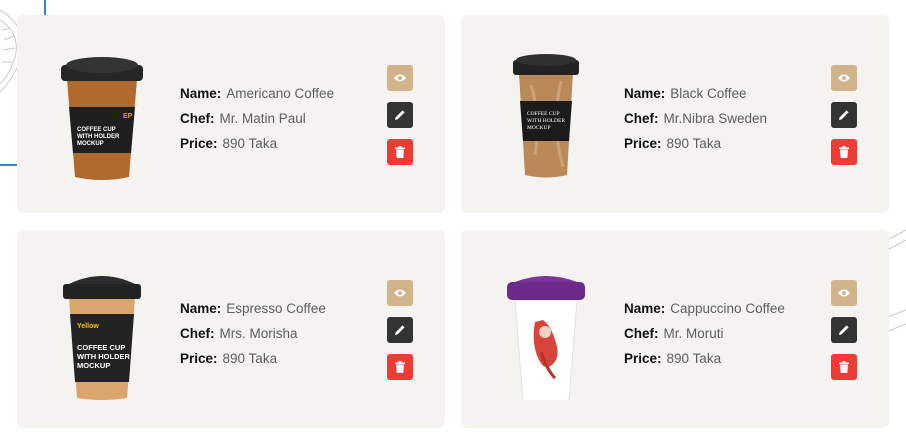  I want to click on chef-name: Mr. Moruti, so click(693, 333).